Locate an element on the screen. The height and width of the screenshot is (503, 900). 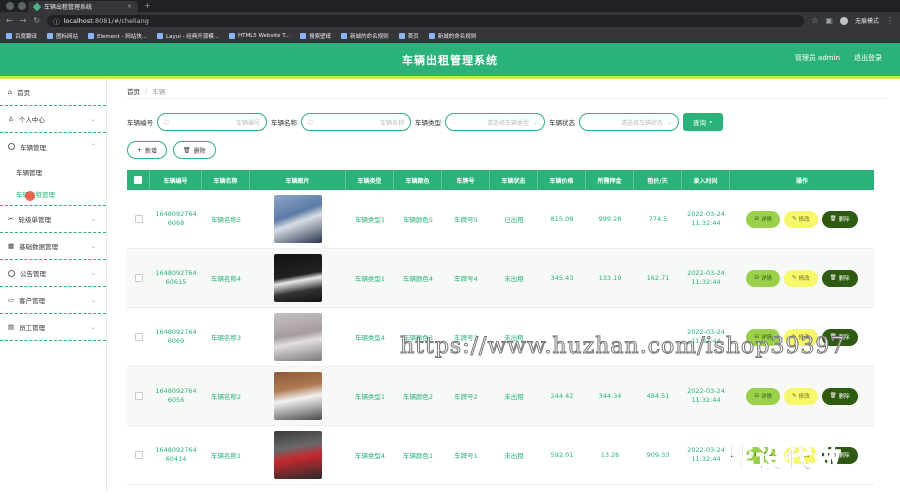
sidebar-item-orders: ✂ 轮级单管理 ⌄ is located at coordinates (53, 219).